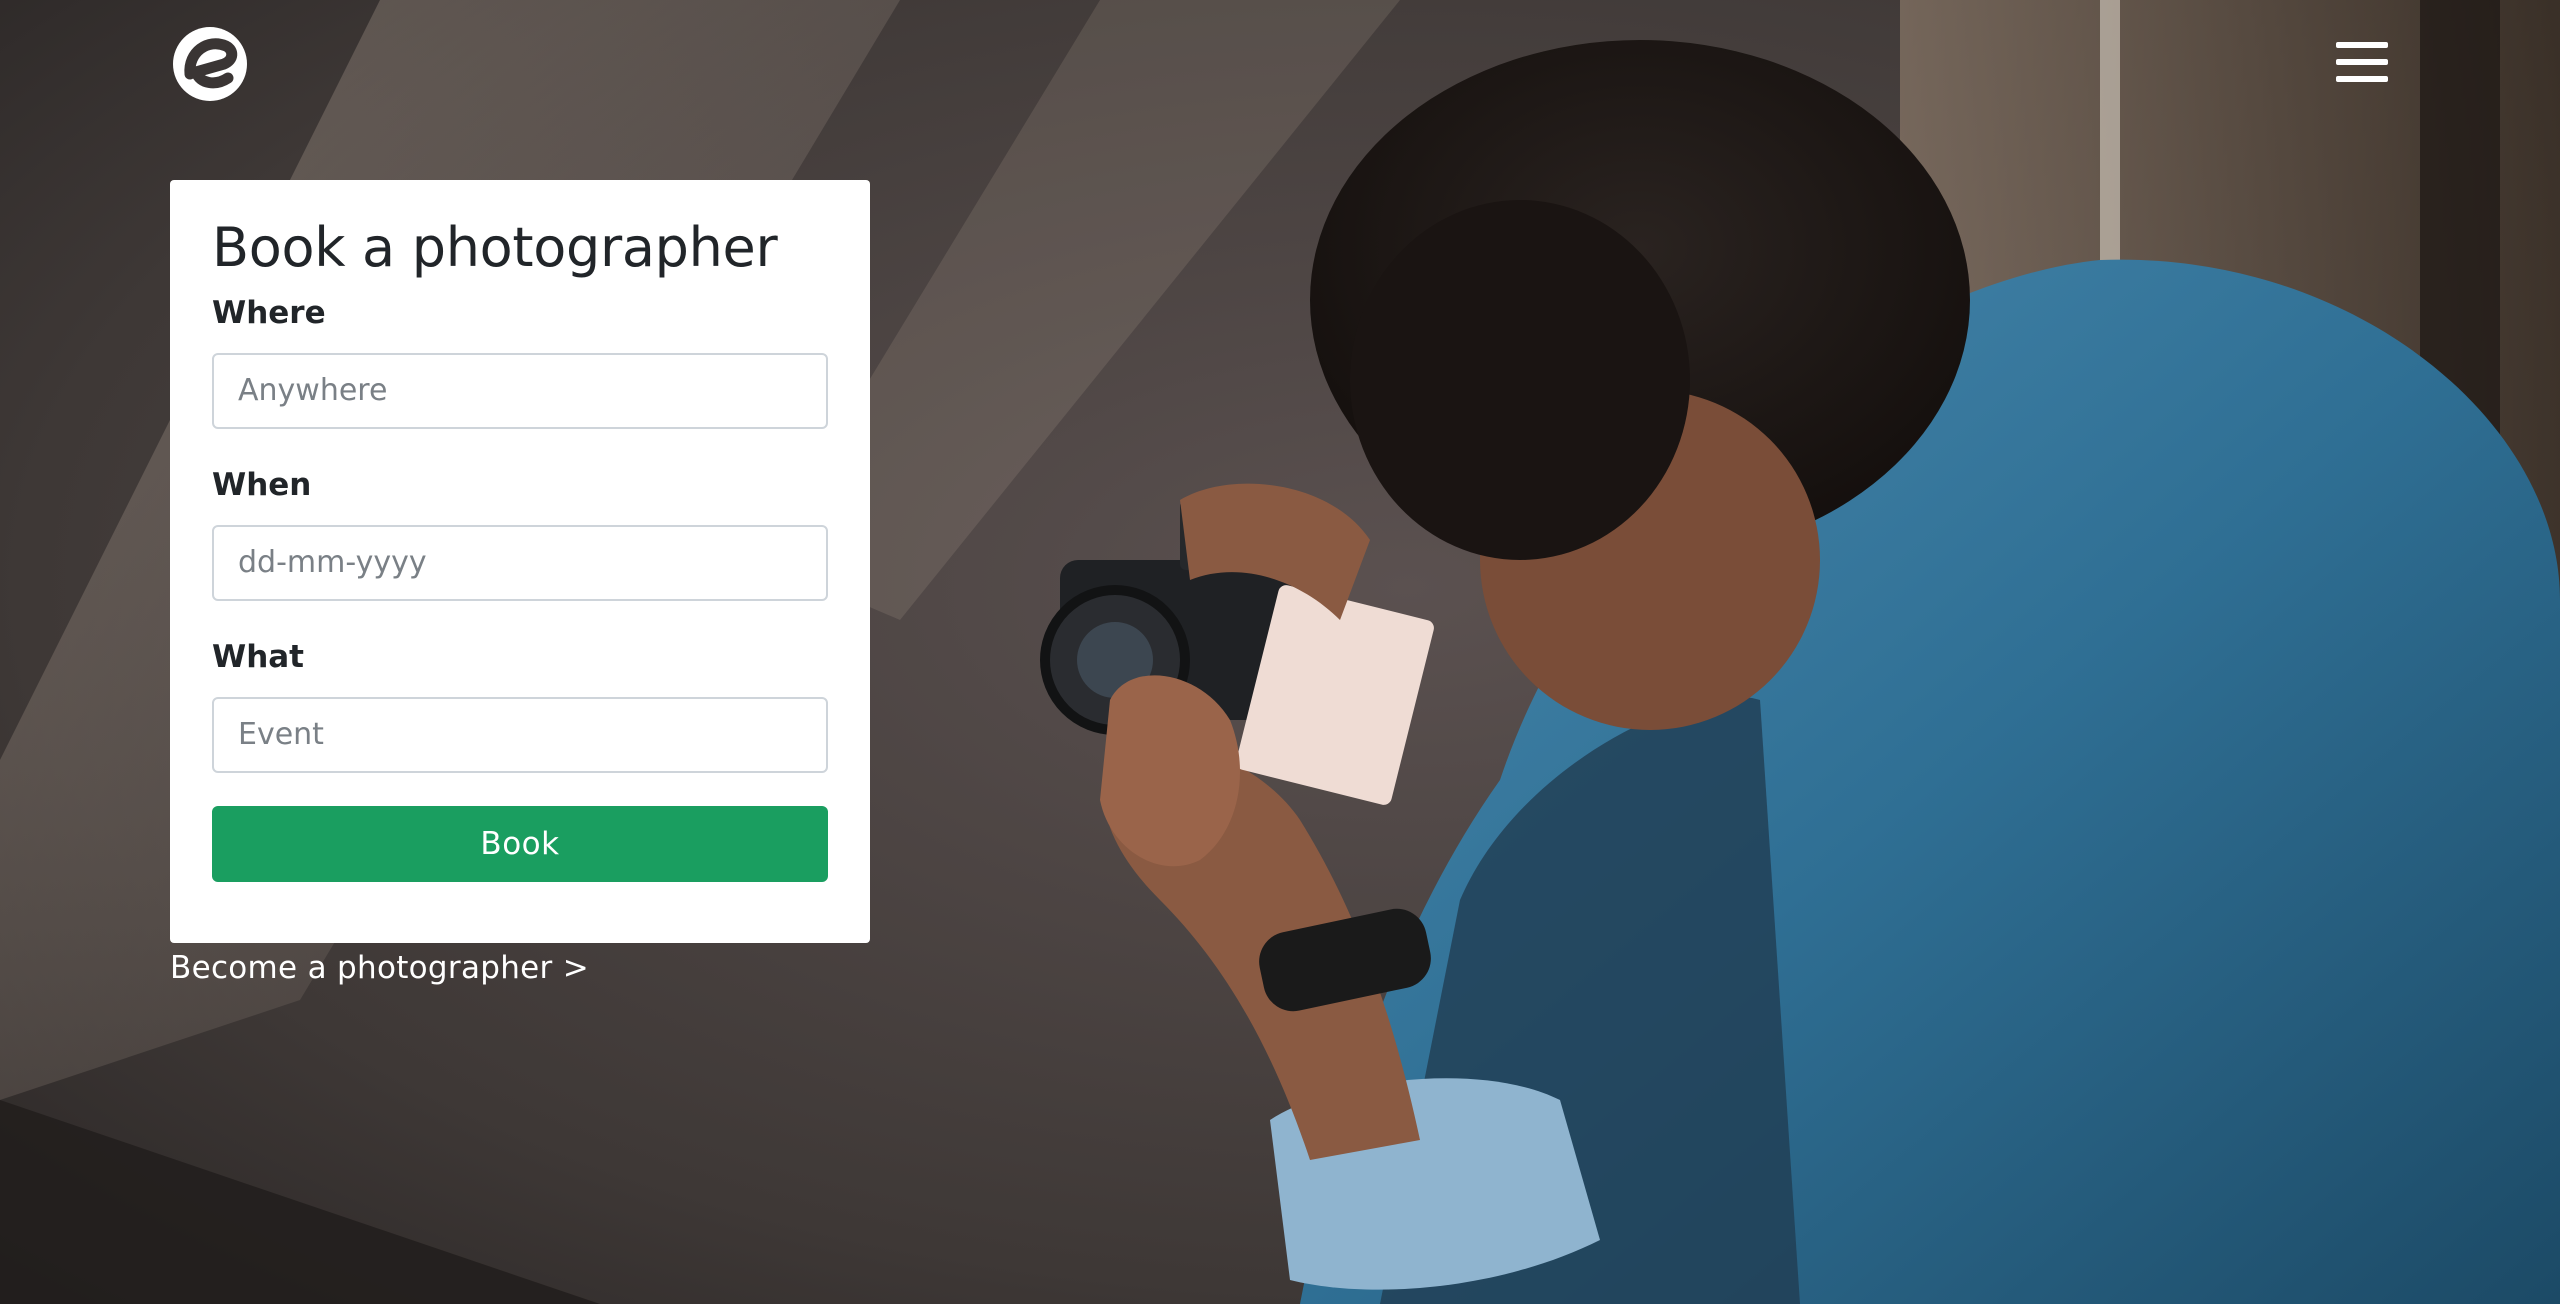 Image resolution: width=2560 pixels, height=1304 pixels. I want to click on hamburger-menu-icon, so click(2362, 64).